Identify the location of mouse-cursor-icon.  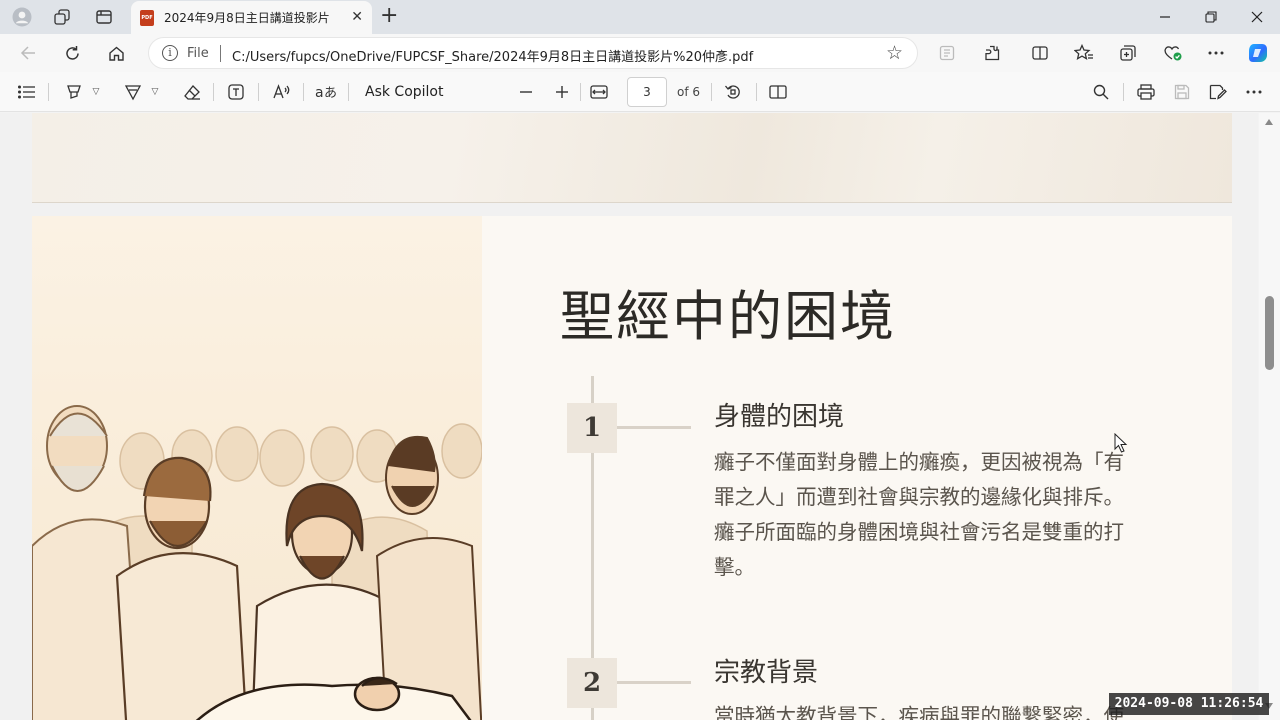
(1121, 444).